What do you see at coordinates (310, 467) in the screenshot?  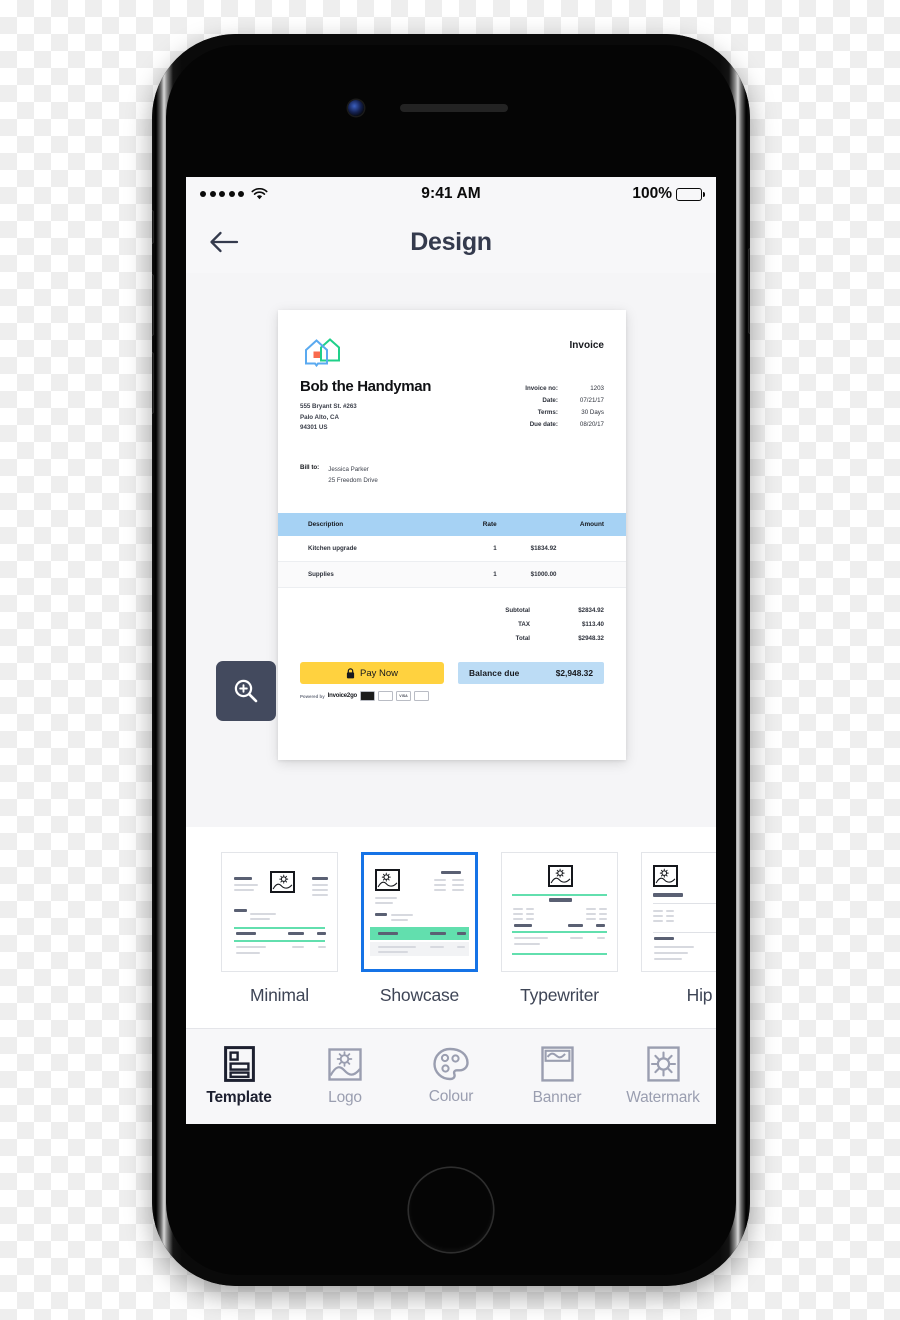 I see `bill-to-label: Bill to:` at bounding box center [310, 467].